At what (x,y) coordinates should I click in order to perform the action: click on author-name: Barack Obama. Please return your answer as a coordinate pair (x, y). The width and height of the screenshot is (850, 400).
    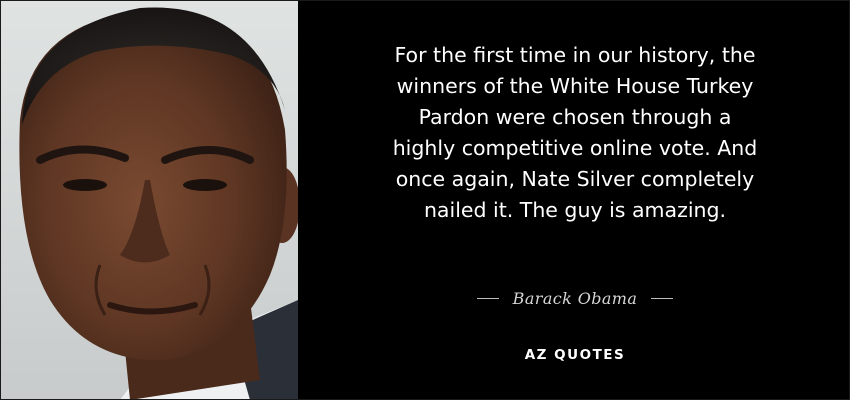
    Looking at the image, I should click on (575, 298).